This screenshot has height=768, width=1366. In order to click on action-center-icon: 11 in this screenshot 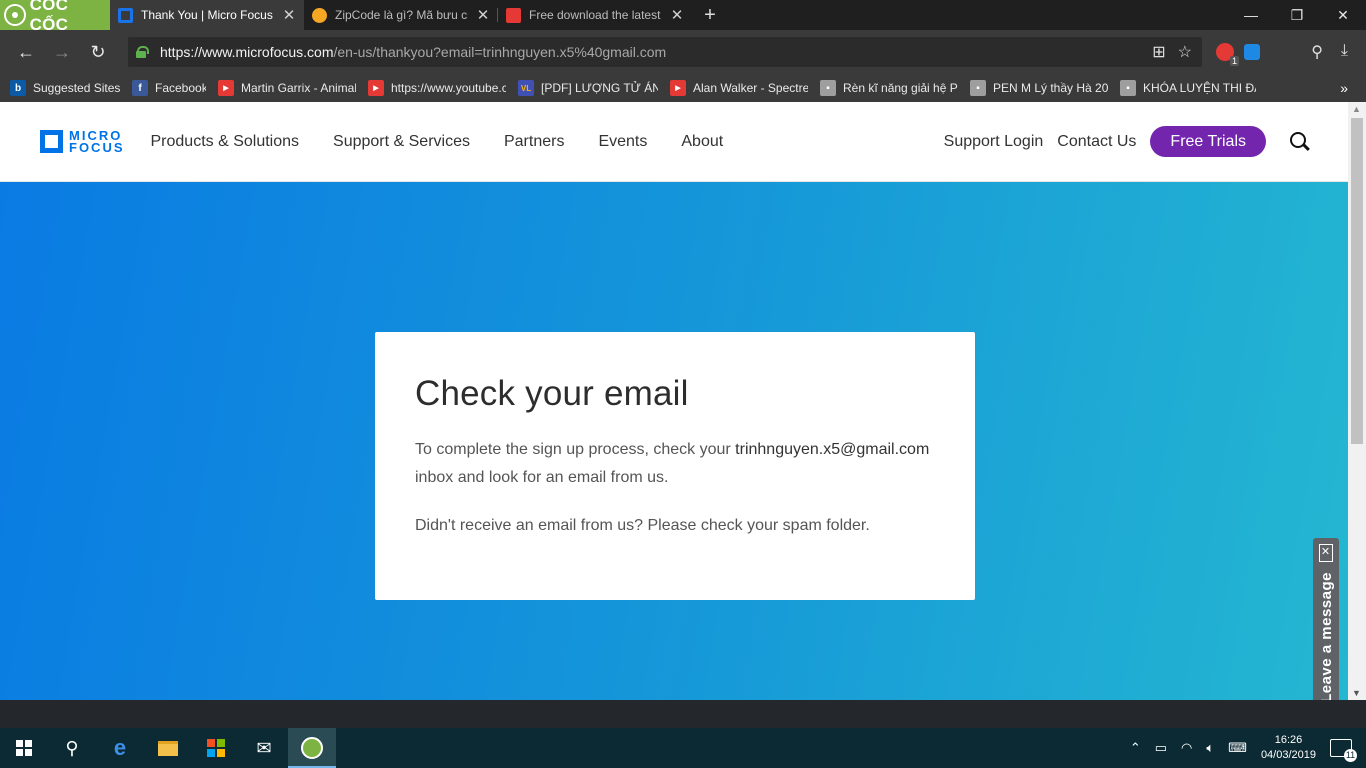, I will do `click(1343, 750)`.